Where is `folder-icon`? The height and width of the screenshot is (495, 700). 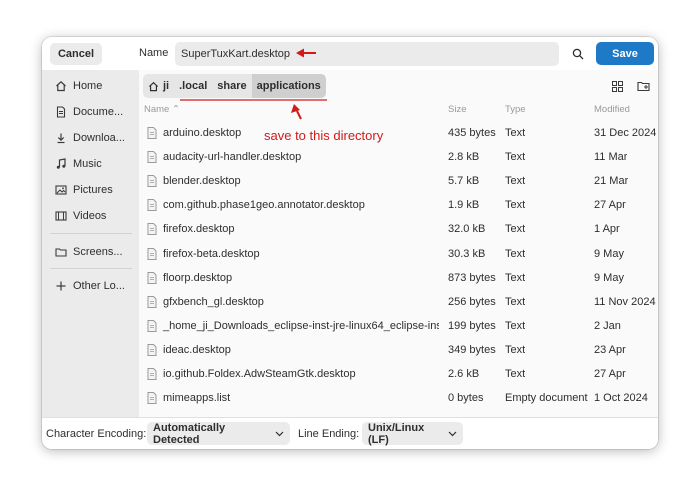 folder-icon is located at coordinates (61, 252).